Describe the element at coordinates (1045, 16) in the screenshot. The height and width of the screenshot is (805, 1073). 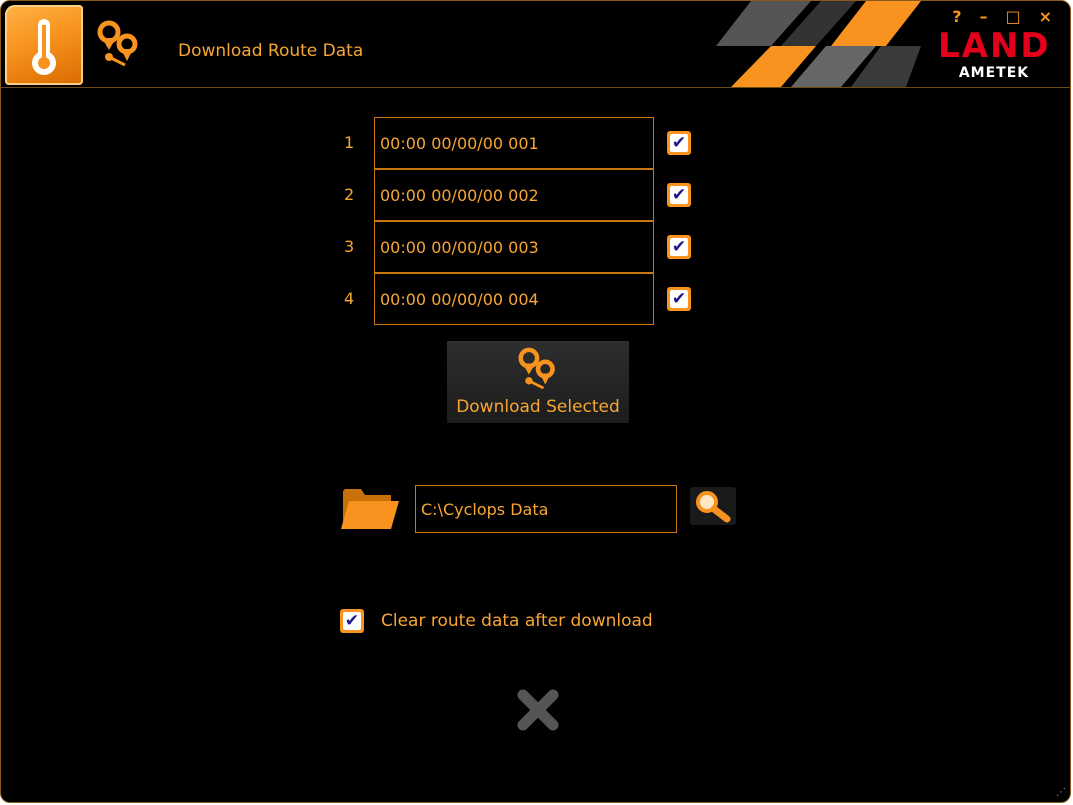
I see `close-window-button: ×` at that location.